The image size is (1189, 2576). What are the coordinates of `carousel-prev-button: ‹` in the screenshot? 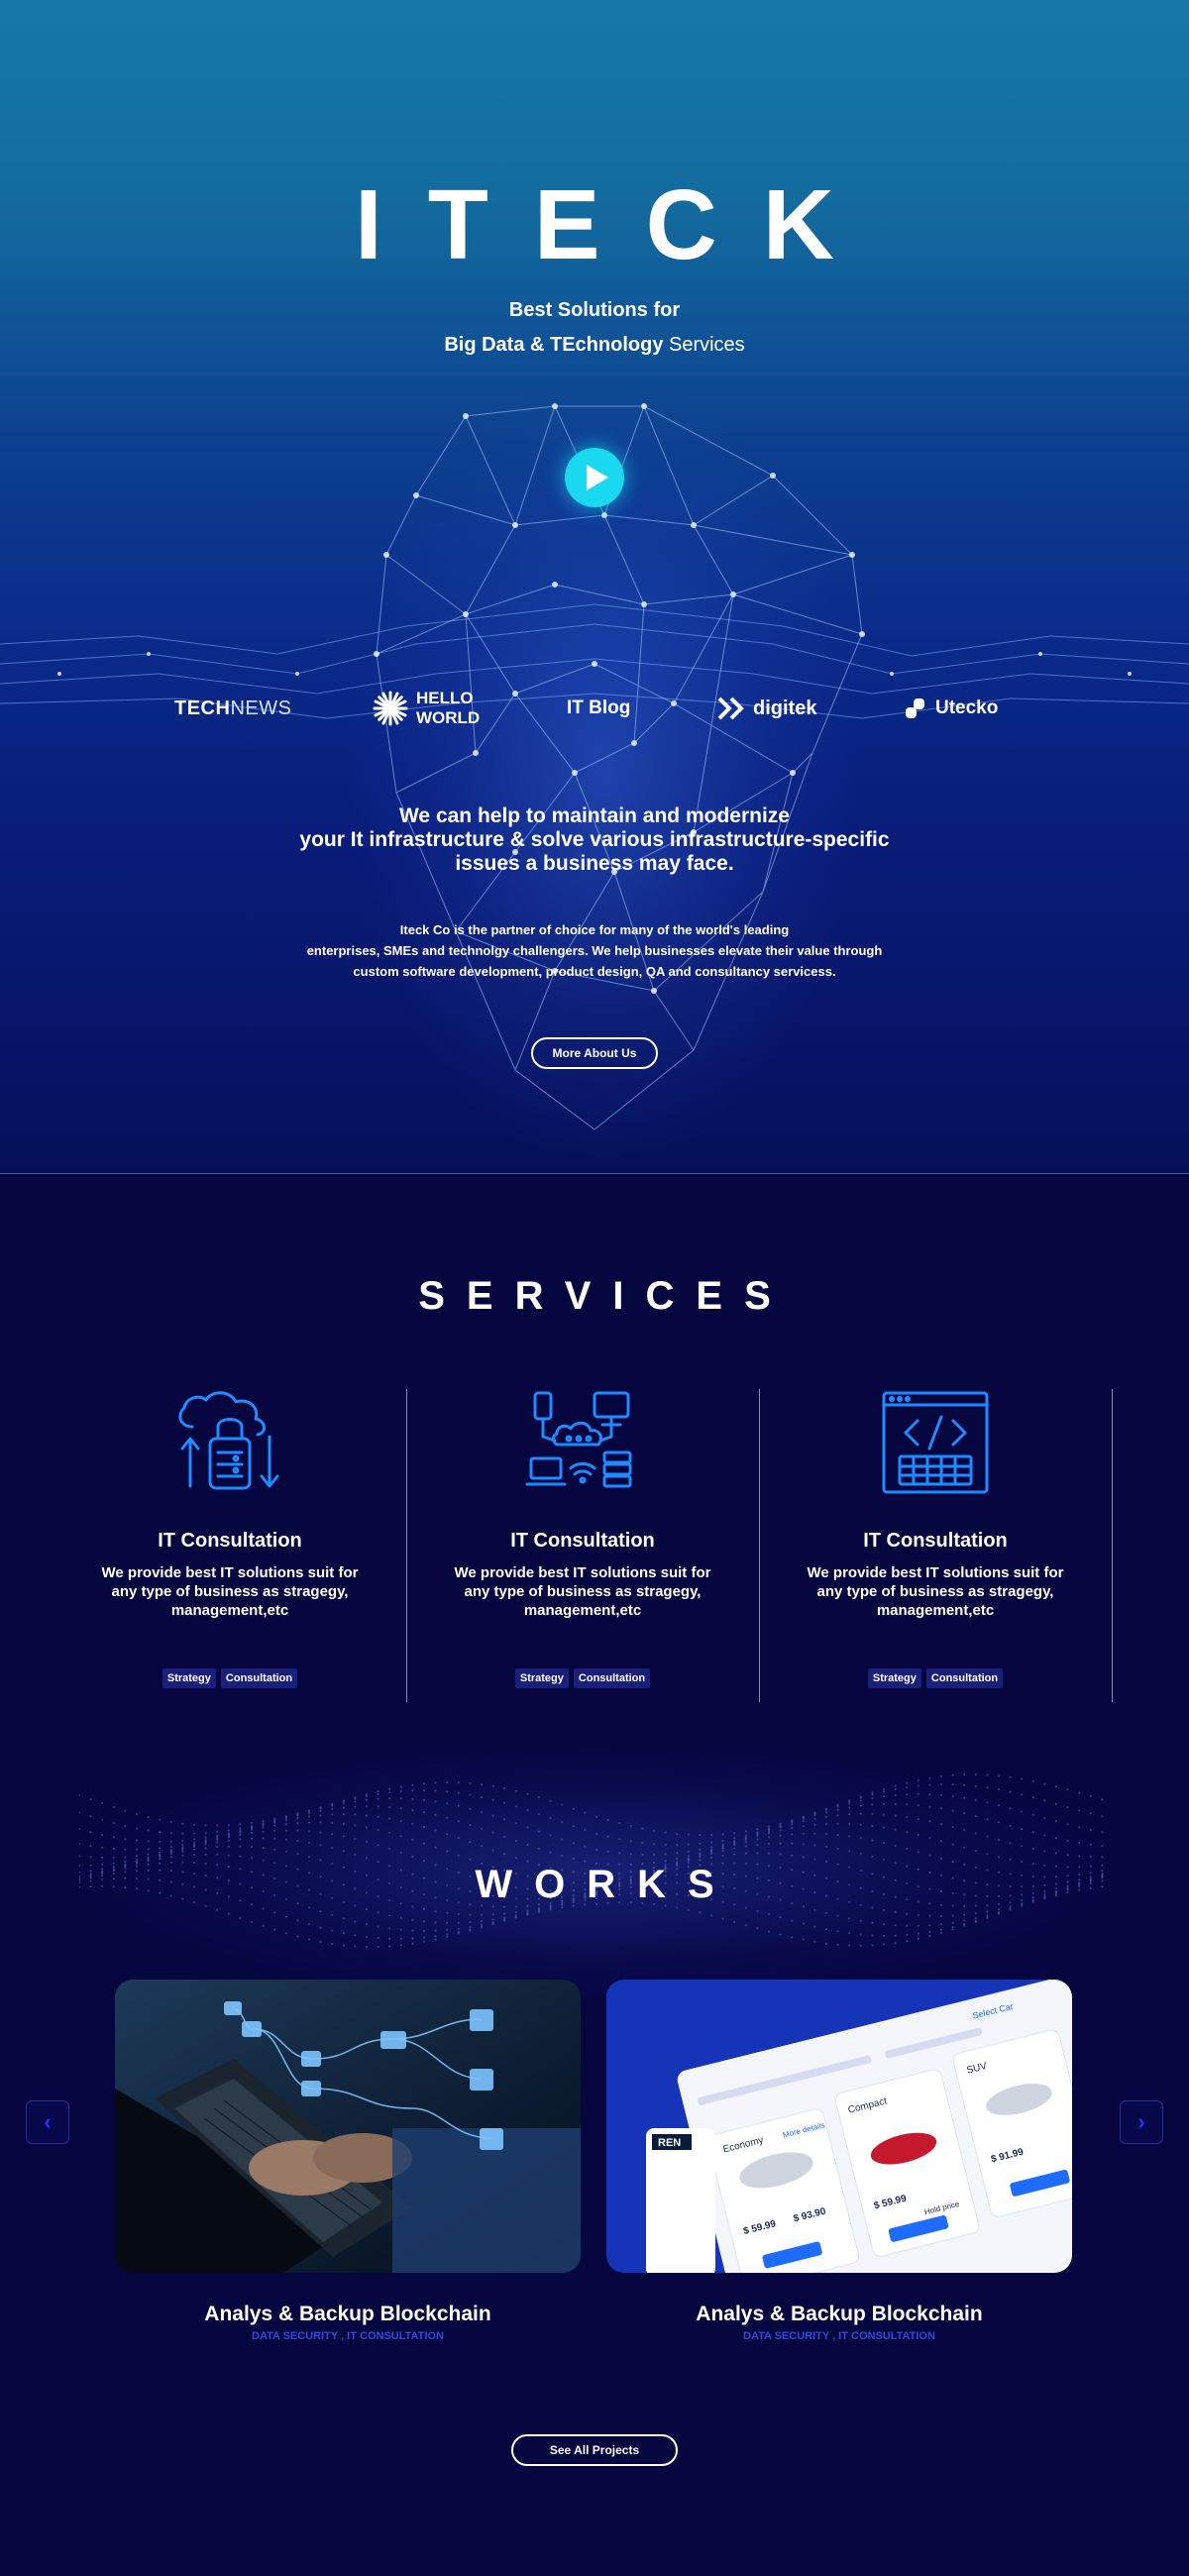 It's located at (48, 2122).